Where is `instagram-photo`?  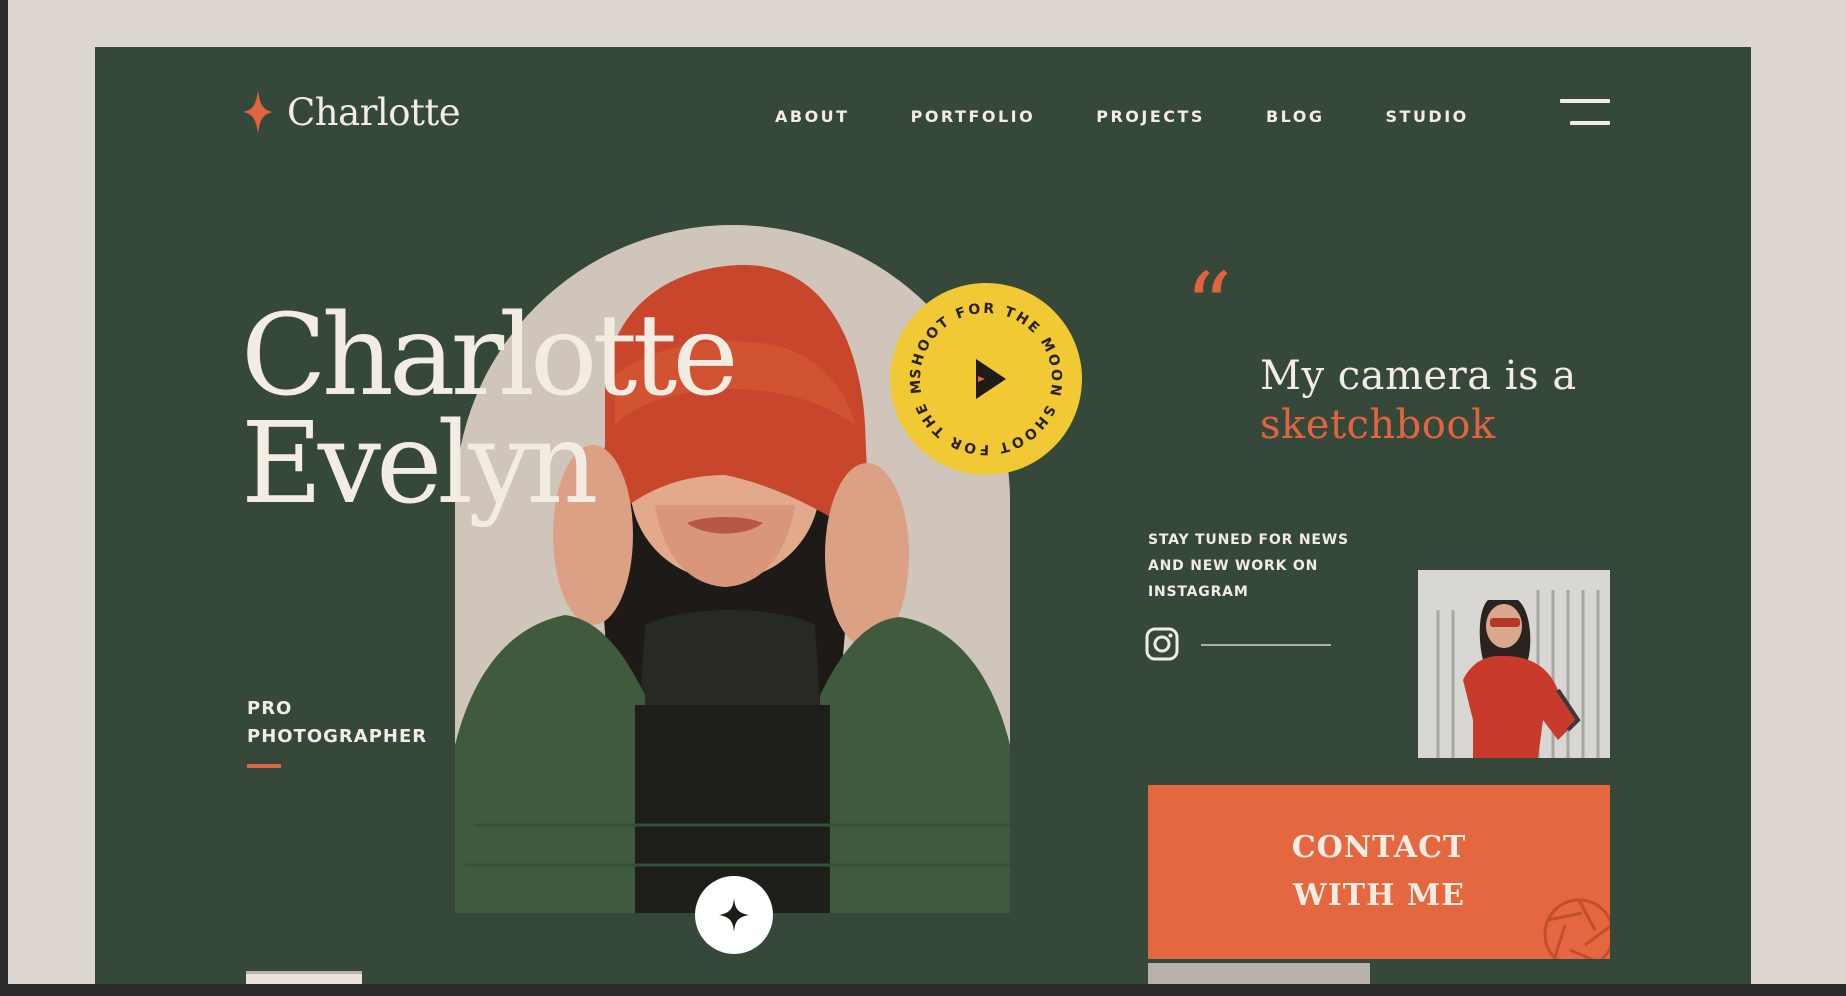
instagram-photo is located at coordinates (1514, 664).